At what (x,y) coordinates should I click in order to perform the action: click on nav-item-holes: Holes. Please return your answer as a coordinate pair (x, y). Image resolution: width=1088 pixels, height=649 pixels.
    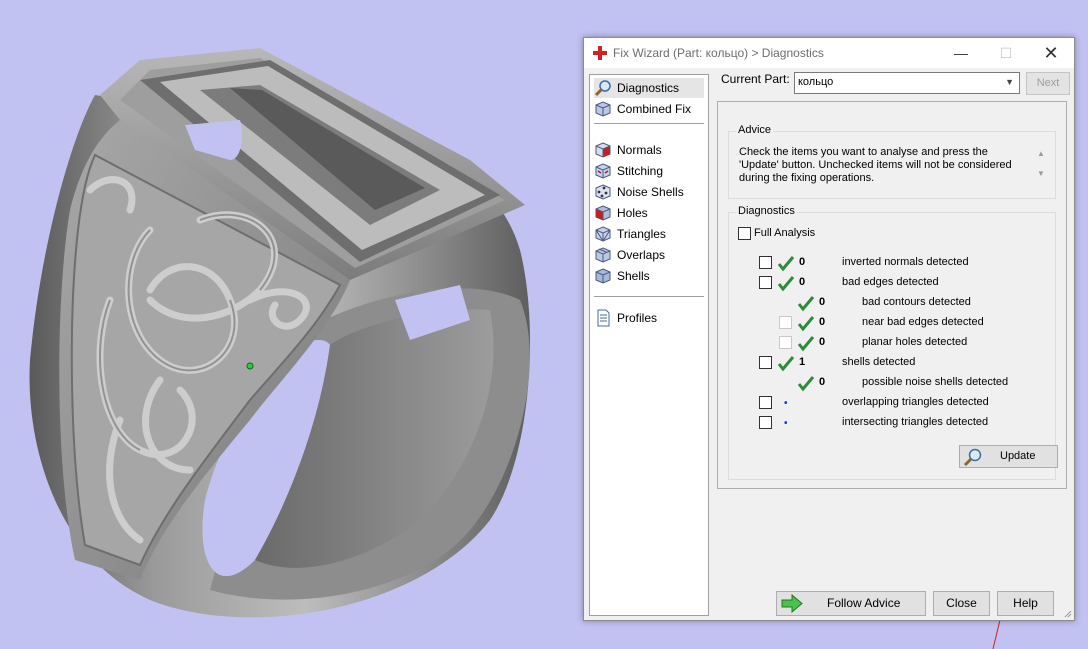
    Looking at the image, I should click on (649, 213).